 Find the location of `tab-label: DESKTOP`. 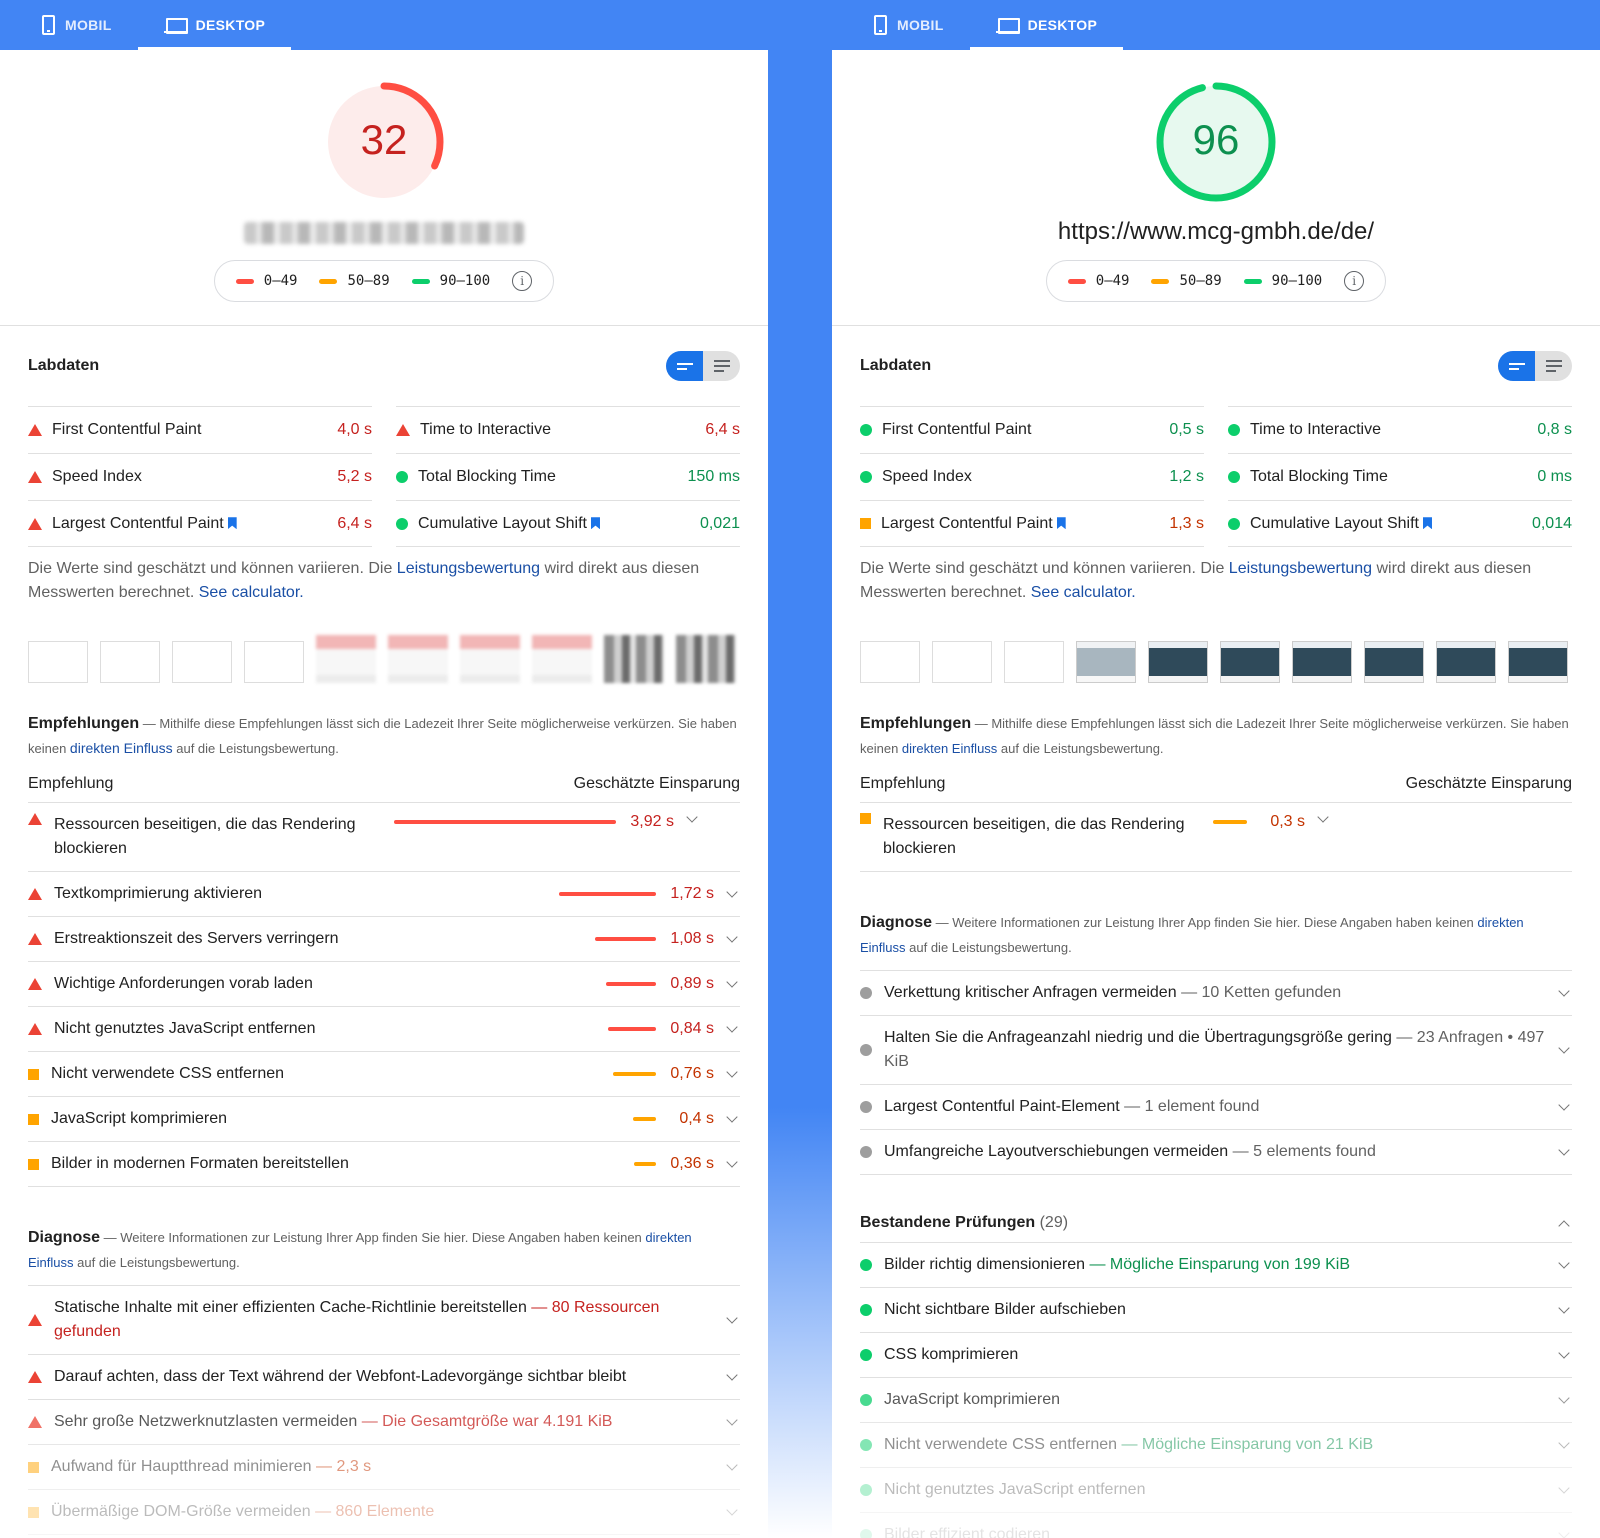

tab-label: DESKTOP is located at coordinates (230, 25).